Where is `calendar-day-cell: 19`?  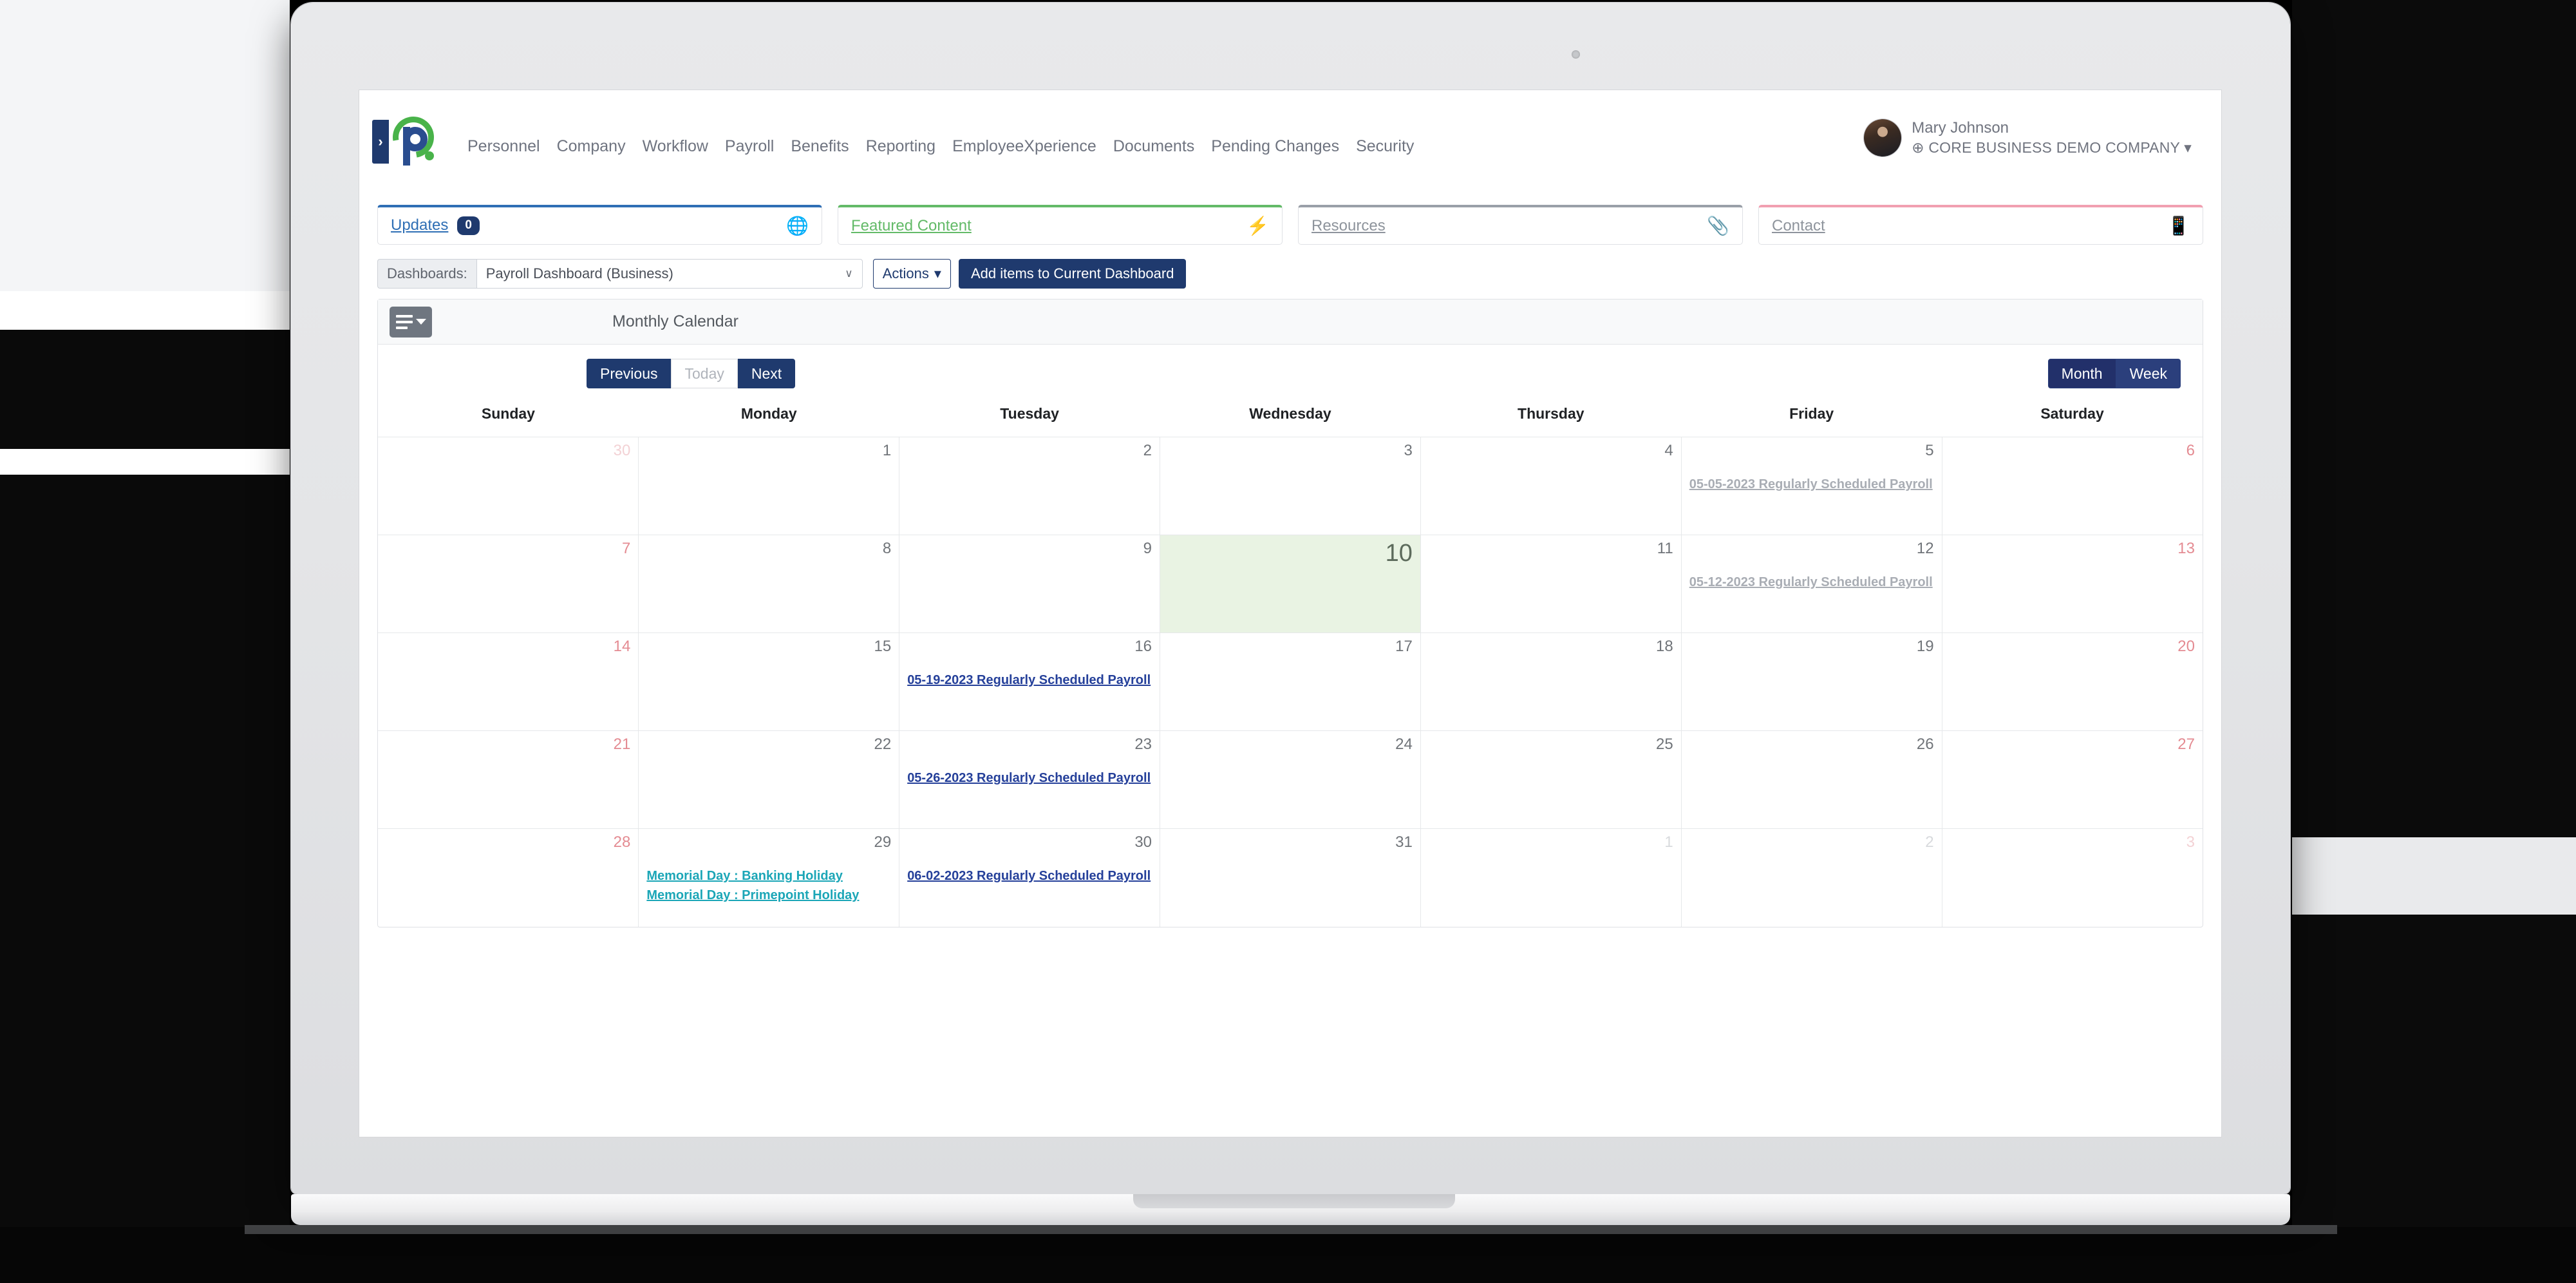 calendar-day-cell: 19 is located at coordinates (1811, 682).